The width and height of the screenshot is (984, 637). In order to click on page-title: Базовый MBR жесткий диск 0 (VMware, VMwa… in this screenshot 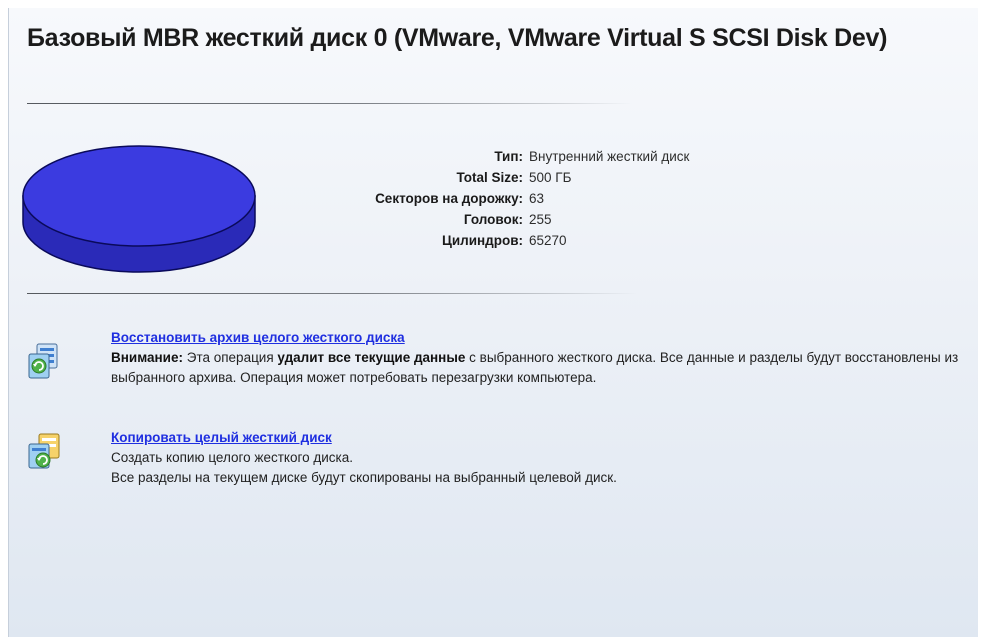, I will do `click(457, 38)`.